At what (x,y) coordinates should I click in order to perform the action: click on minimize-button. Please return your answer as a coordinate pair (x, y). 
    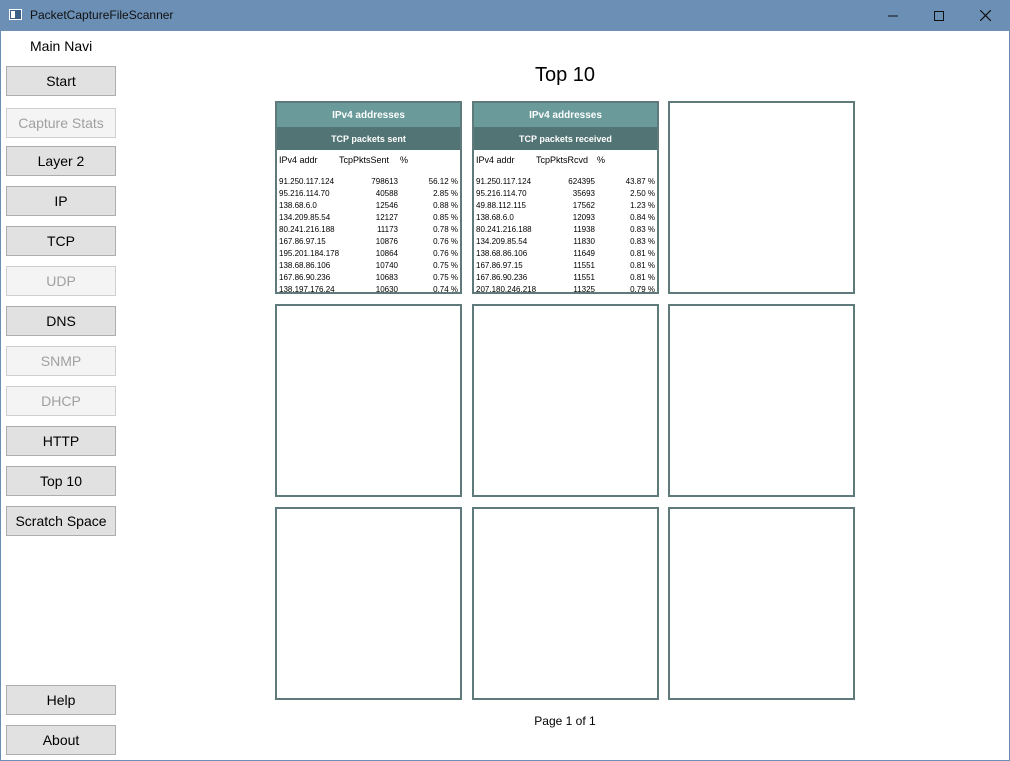
    Looking at the image, I should click on (893, 15).